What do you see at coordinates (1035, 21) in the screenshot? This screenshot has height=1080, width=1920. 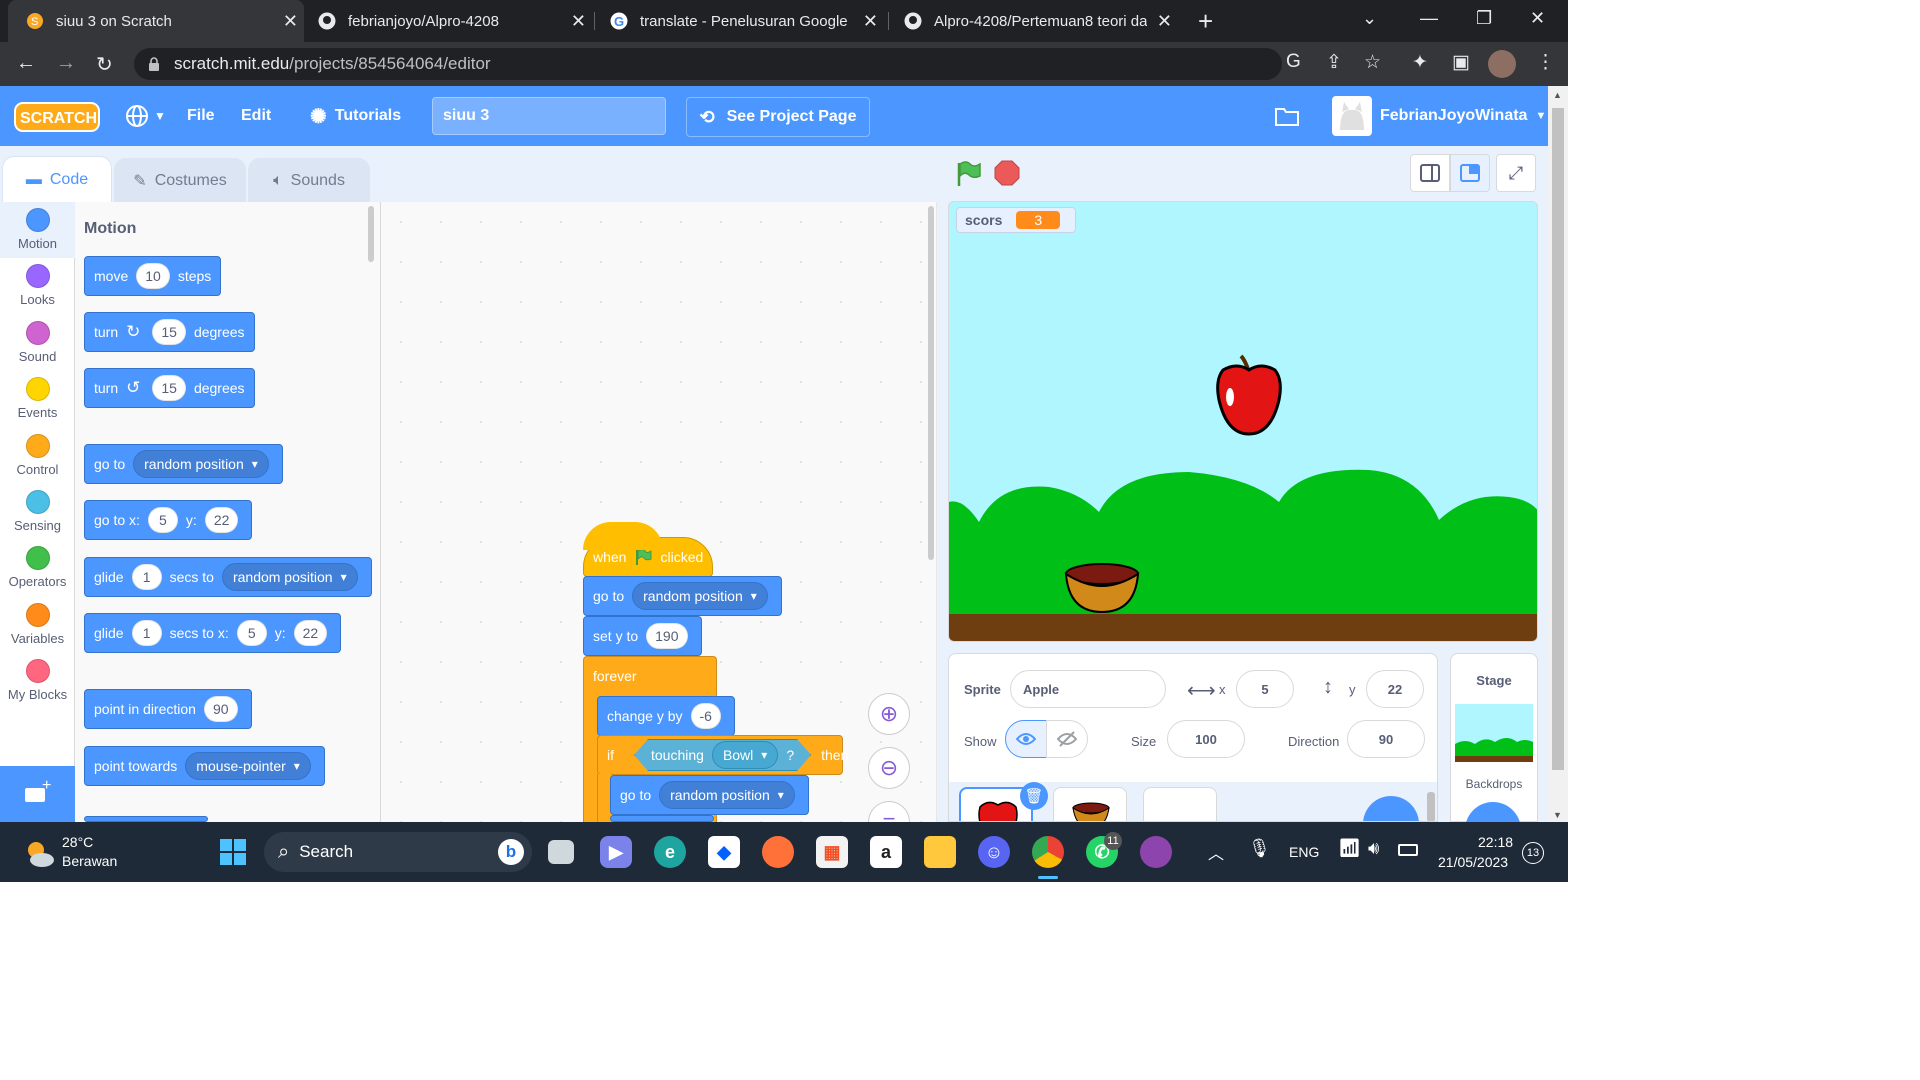 I see `tab-github-2: Alpro-4208/Pertemuan8 teori da ✕` at bounding box center [1035, 21].